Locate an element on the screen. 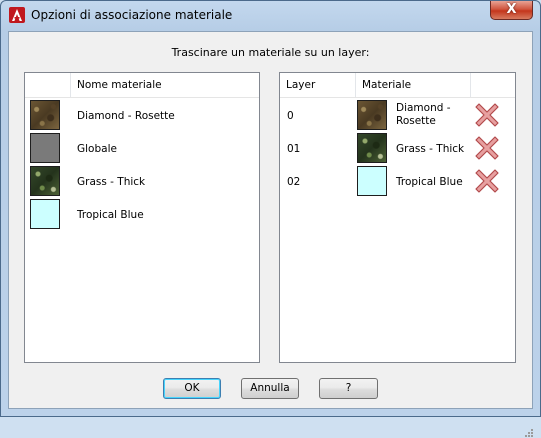  close-icon: X is located at coordinates (511, 9).